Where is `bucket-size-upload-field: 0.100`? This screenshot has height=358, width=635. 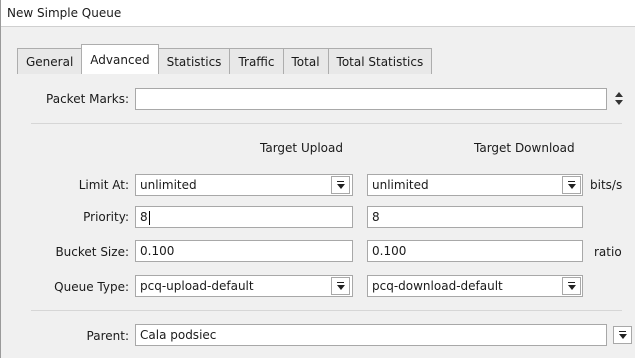 bucket-size-upload-field: 0.100 is located at coordinates (244, 251).